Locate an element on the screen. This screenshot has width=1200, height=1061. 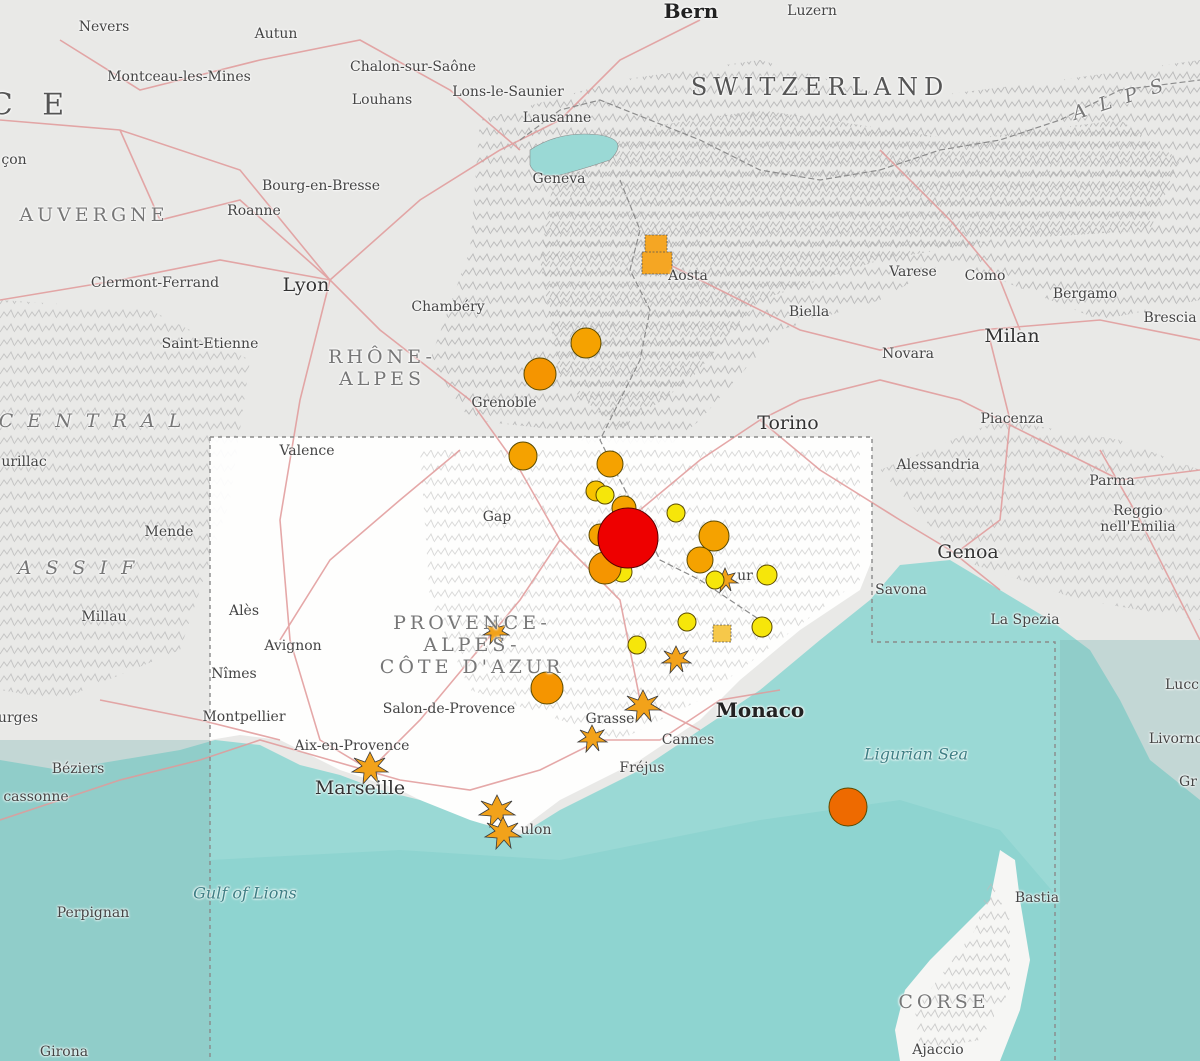
label-rhone-alpes: RHÔNE- ALPES is located at coordinates (382, 368).